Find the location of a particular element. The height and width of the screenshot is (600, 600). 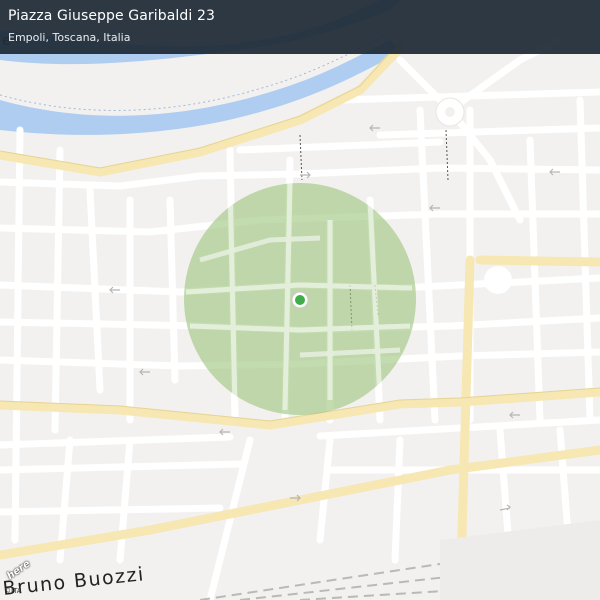

address-locality: Empoli, Toscana, Italia is located at coordinates (69, 37).